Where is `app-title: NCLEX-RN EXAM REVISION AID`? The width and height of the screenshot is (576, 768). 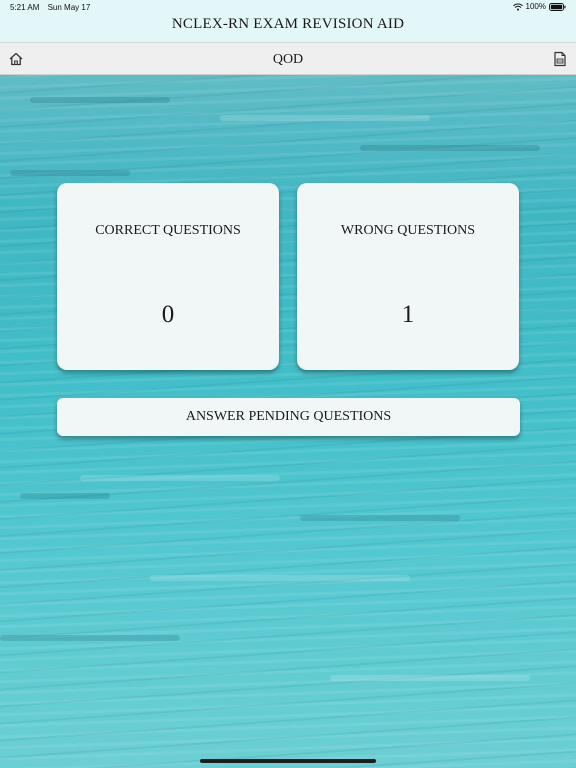 app-title: NCLEX-RN EXAM REVISION AID is located at coordinates (288, 24).